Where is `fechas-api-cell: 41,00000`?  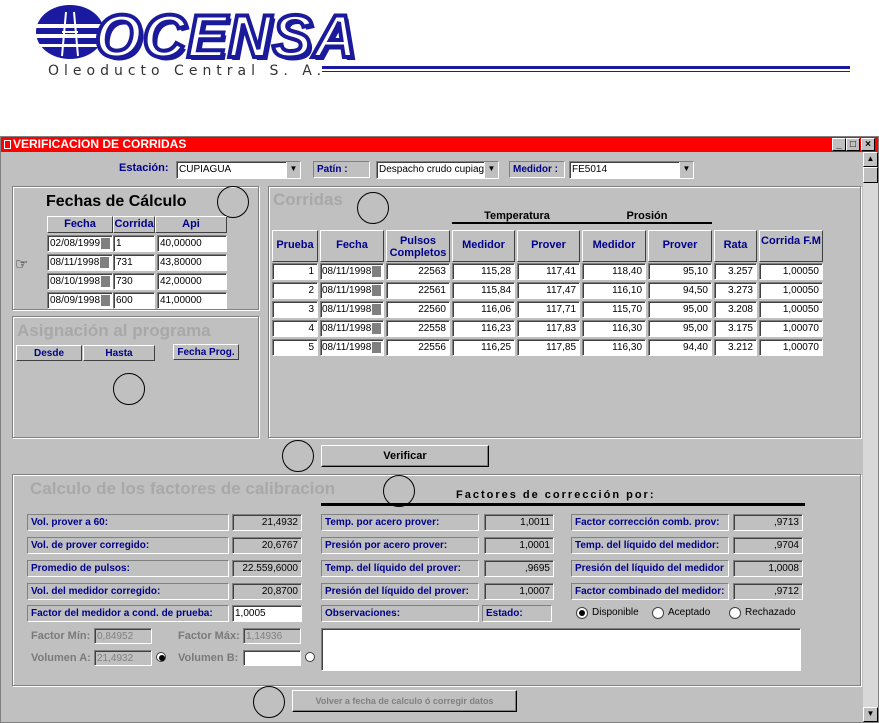
fechas-api-cell: 41,00000 is located at coordinates (192, 300).